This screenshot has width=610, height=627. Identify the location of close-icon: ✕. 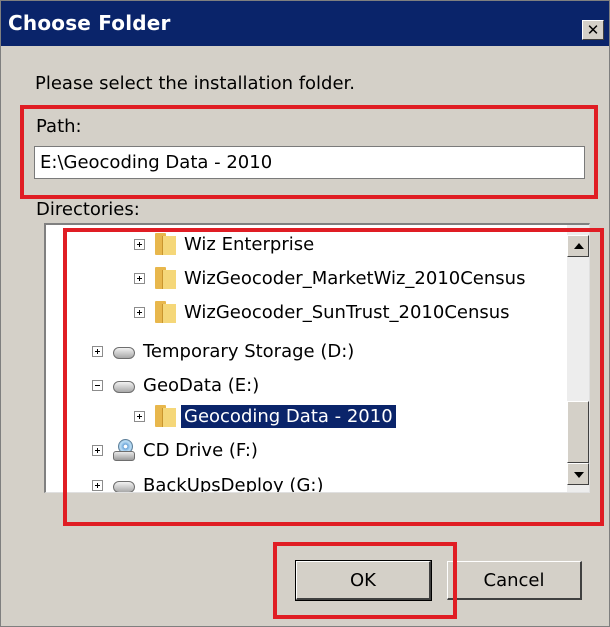
(593, 30).